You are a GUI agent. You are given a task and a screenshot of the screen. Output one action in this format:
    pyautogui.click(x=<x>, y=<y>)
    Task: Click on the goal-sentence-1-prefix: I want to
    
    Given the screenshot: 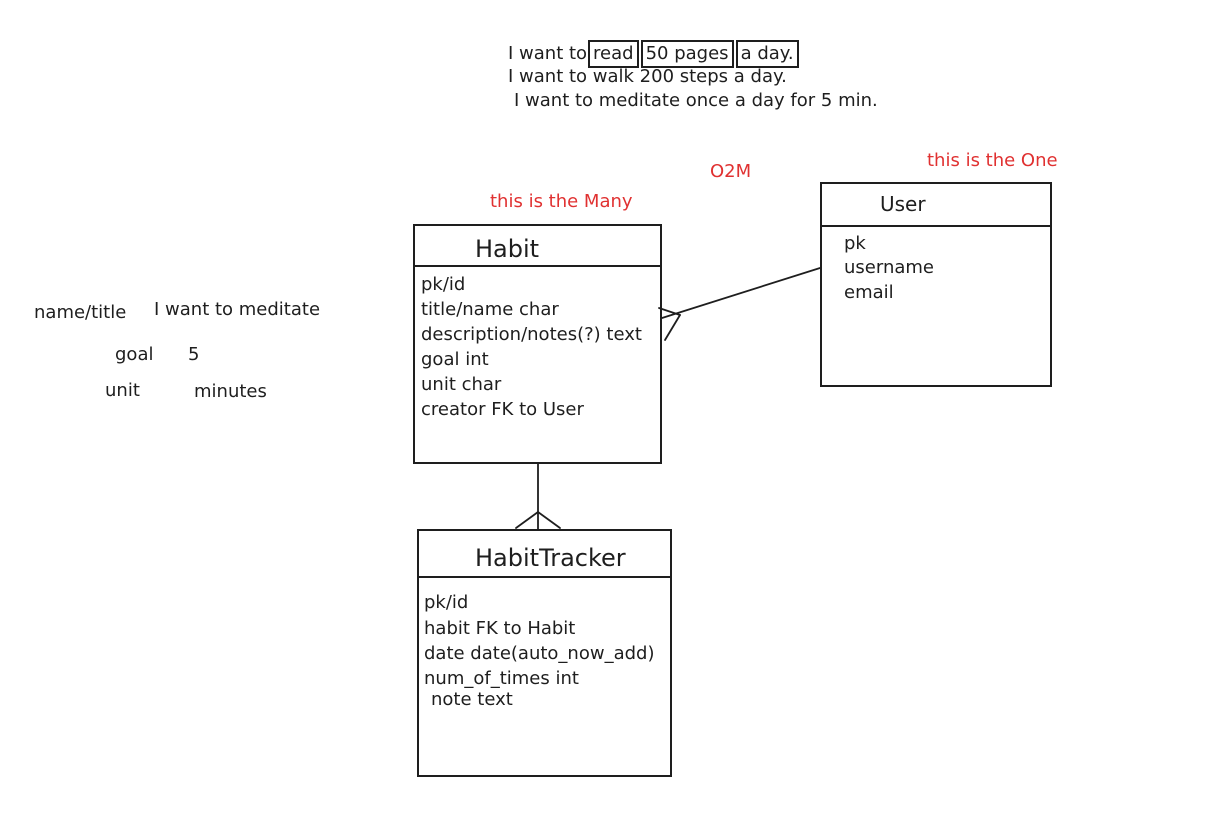 What is the action you would take?
    pyautogui.click(x=548, y=53)
    